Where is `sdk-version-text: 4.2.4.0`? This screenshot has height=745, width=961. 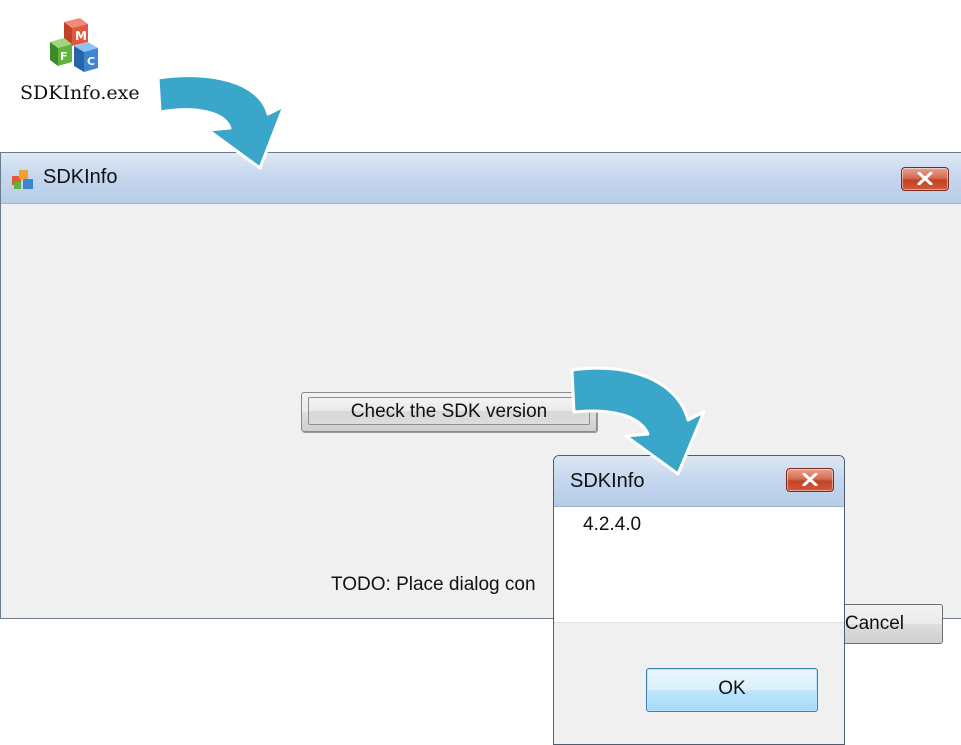
sdk-version-text: 4.2.4.0 is located at coordinates (612, 524).